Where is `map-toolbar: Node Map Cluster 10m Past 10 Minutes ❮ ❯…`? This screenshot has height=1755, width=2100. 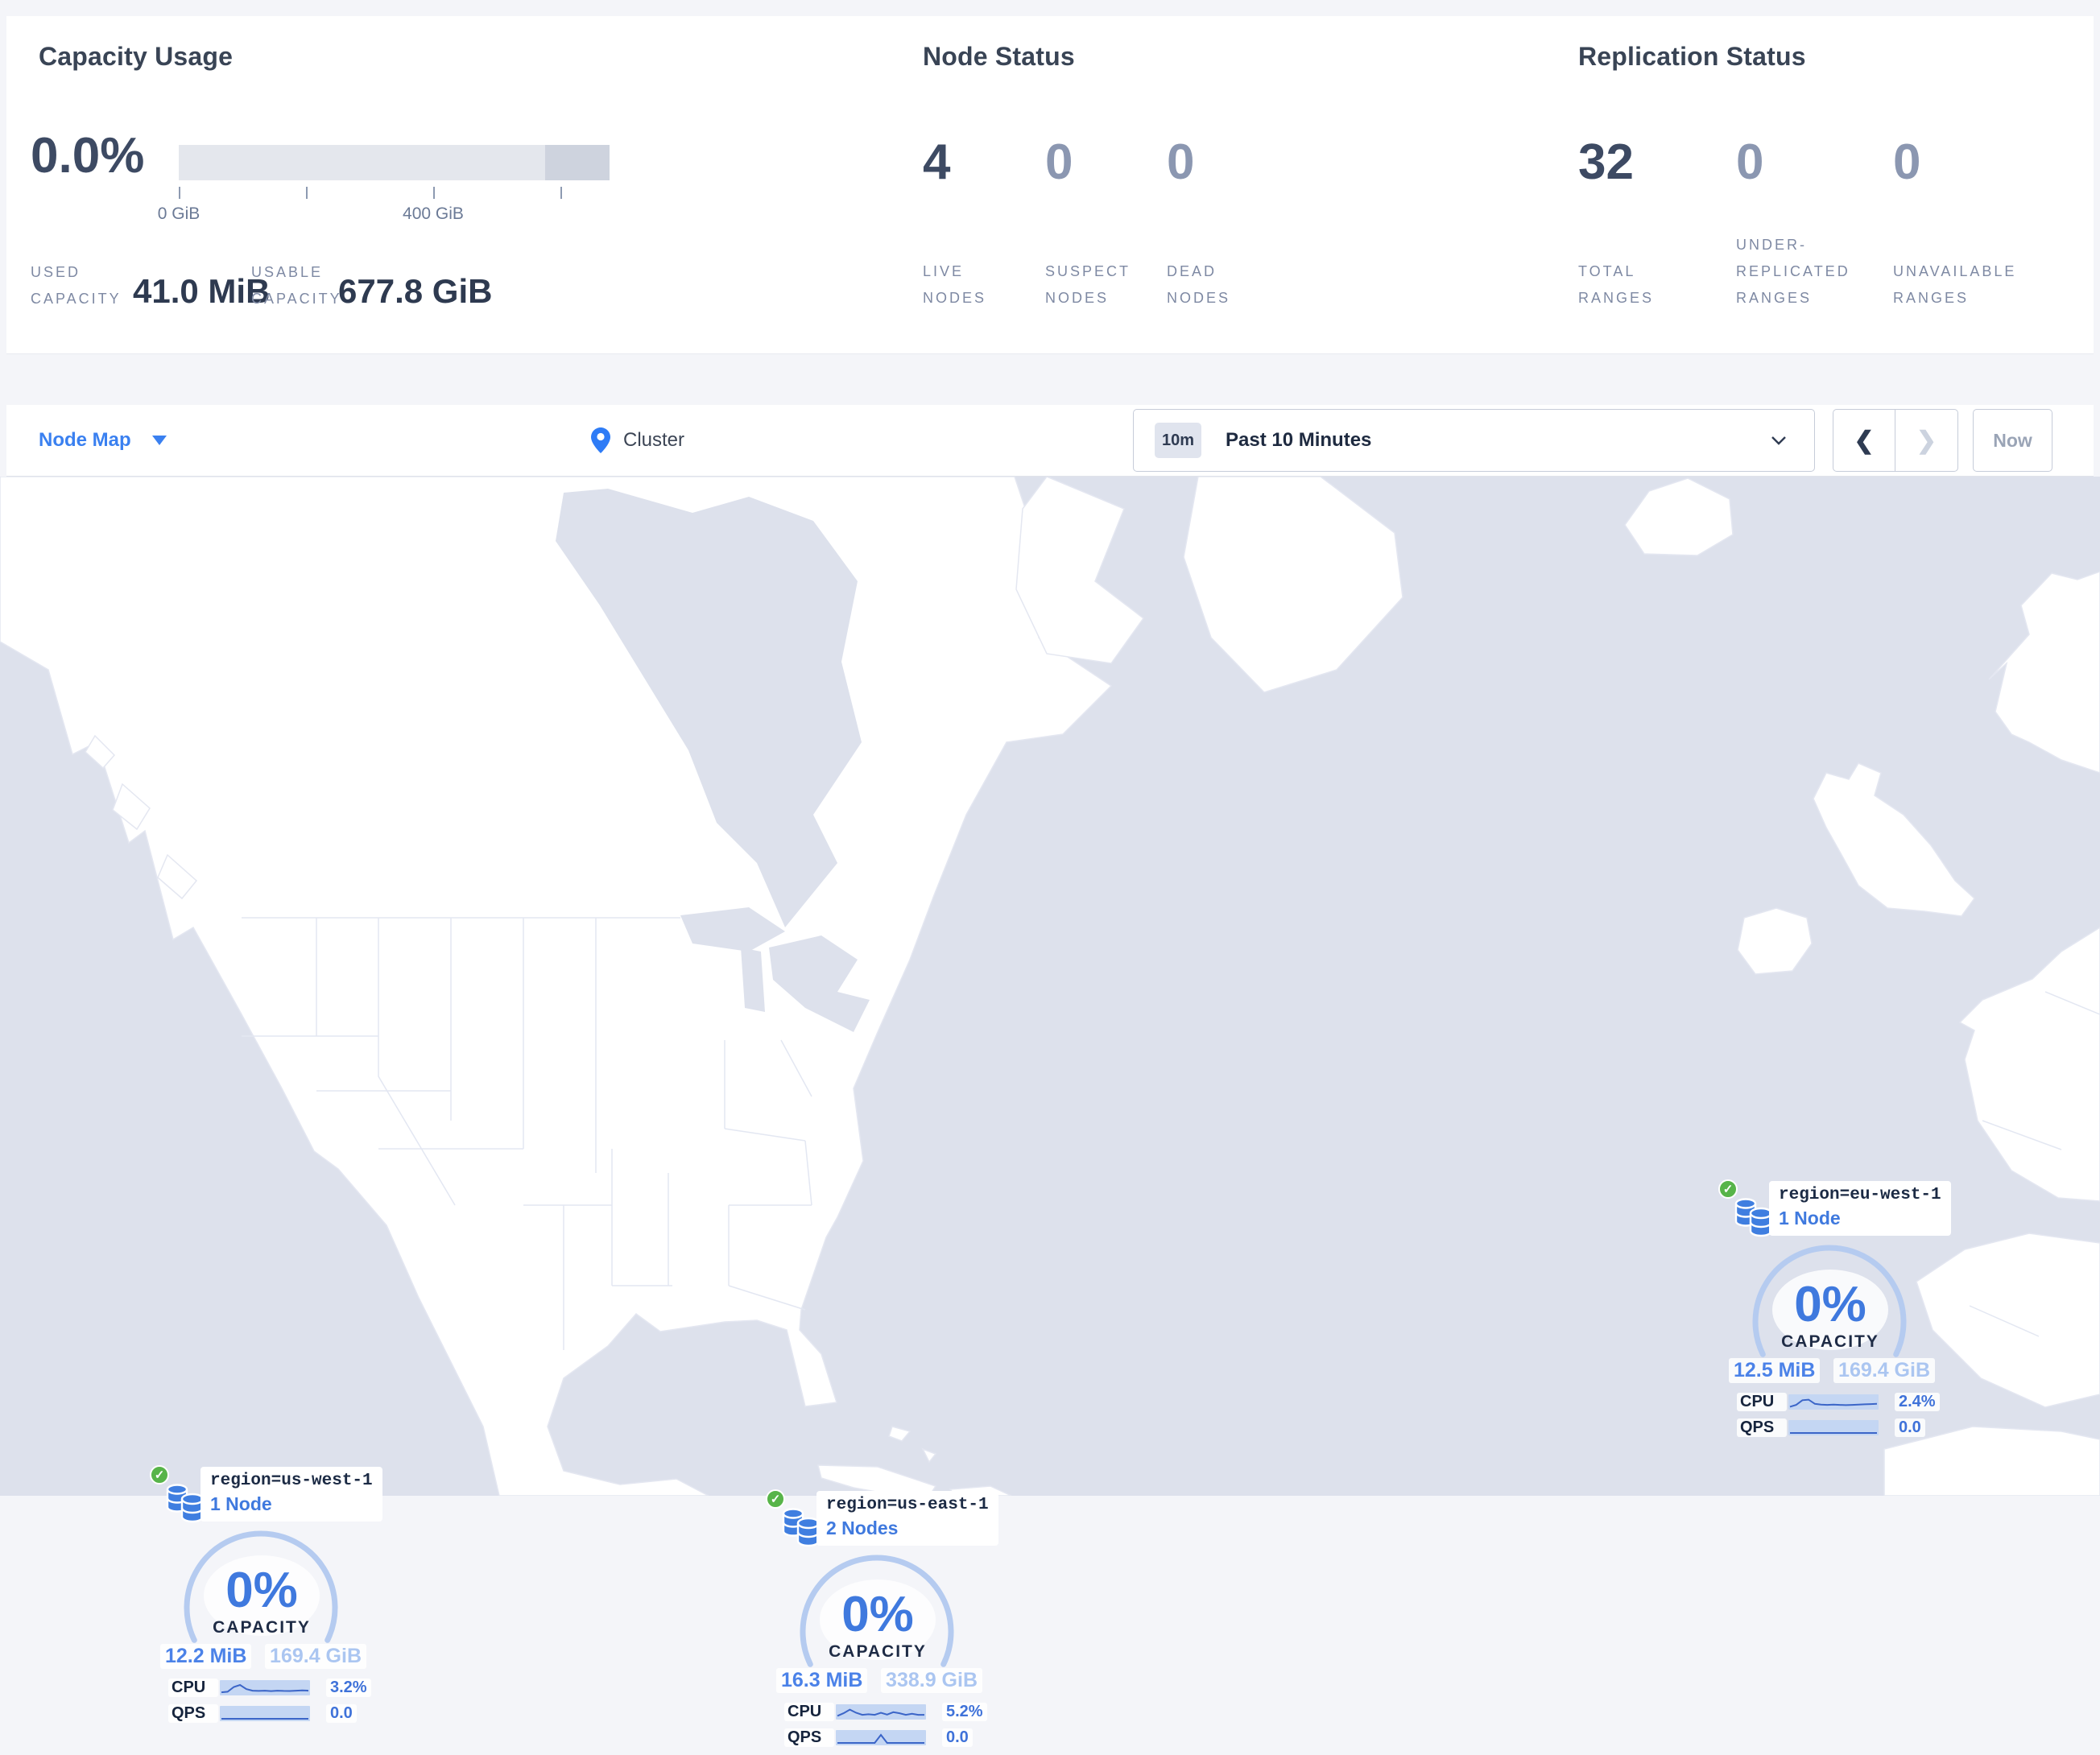
map-toolbar: Node Map Cluster 10m Past 10 Minutes ❮ ❯… is located at coordinates (1050, 441).